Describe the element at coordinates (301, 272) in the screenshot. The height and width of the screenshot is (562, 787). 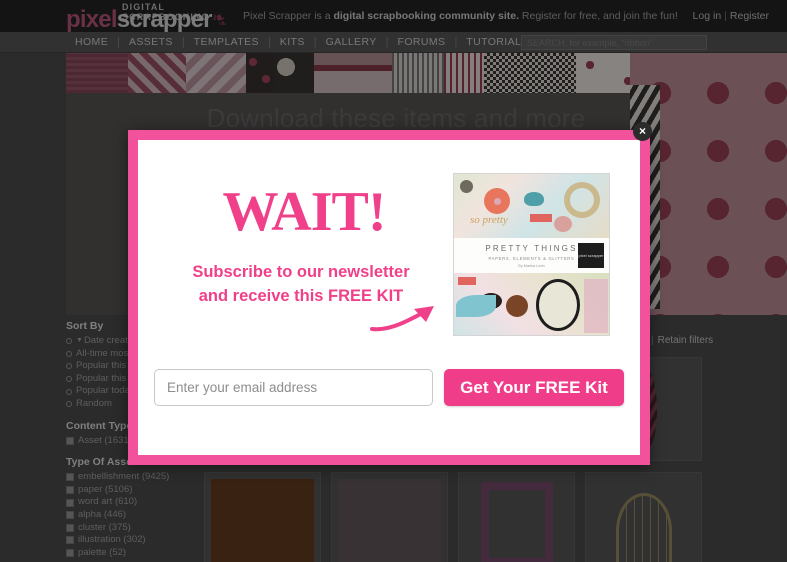
I see `modal-subheadline-line1: Subscribe to our newsletter` at that location.